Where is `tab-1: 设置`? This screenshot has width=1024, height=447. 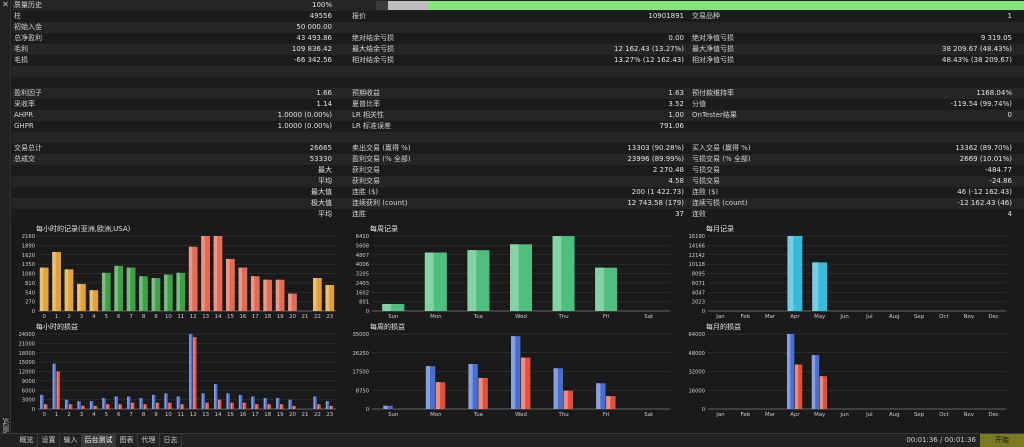
tab-1: 设置 is located at coordinates (49, 440).